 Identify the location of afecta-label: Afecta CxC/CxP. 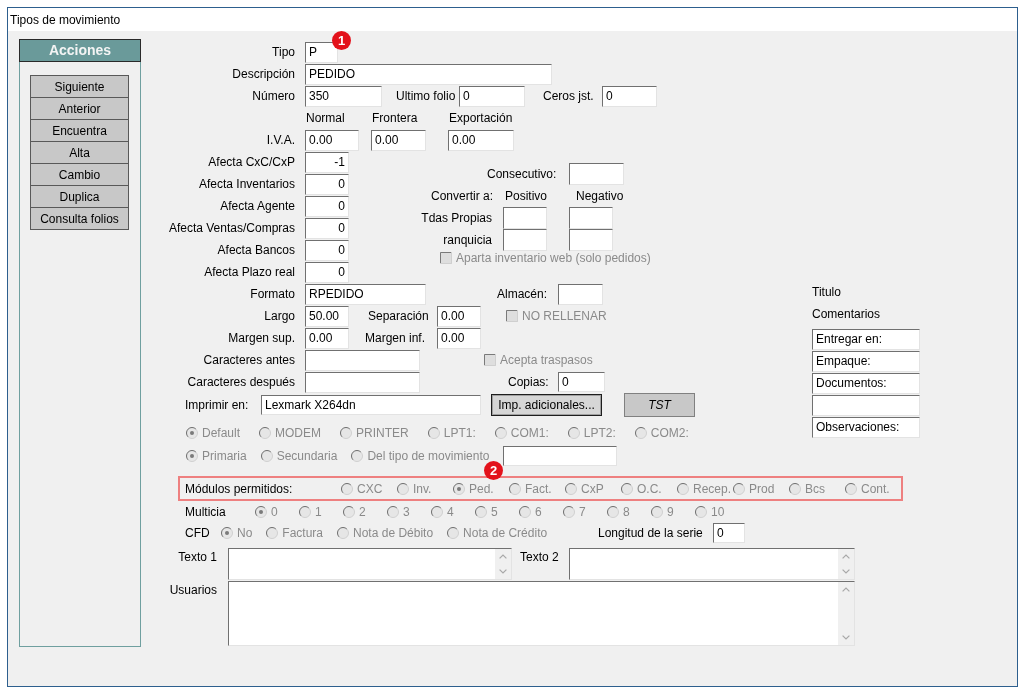
(251, 162).